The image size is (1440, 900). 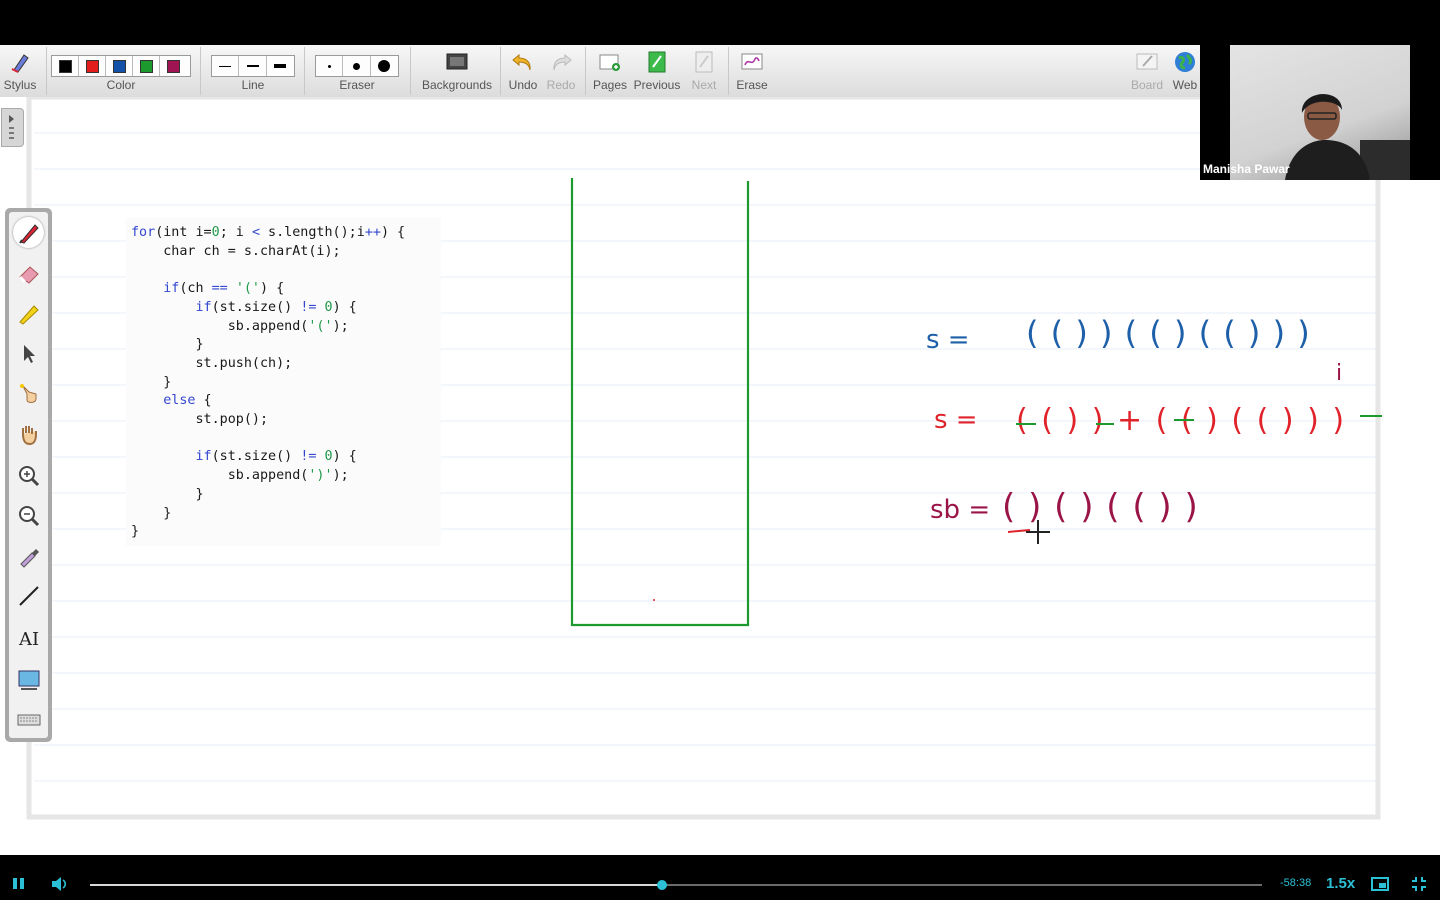 I want to click on eyedropper-icon, so click(x=29, y=558).